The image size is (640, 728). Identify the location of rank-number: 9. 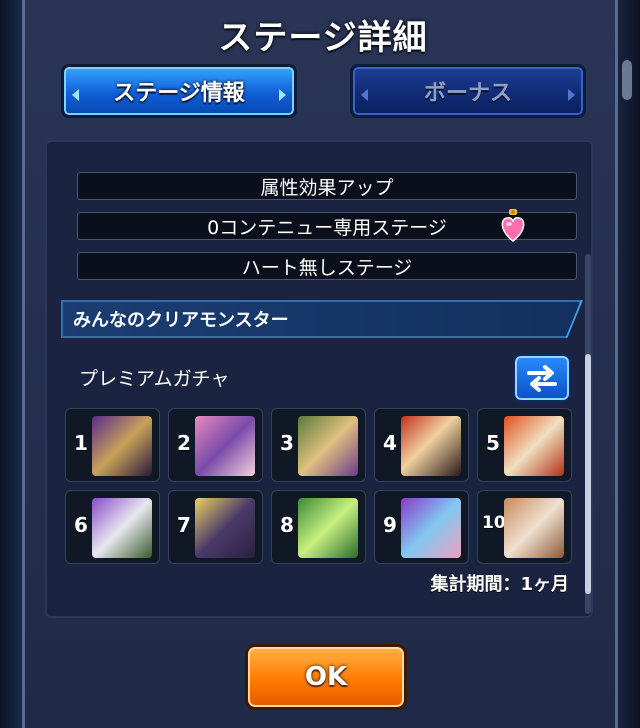
(390, 525).